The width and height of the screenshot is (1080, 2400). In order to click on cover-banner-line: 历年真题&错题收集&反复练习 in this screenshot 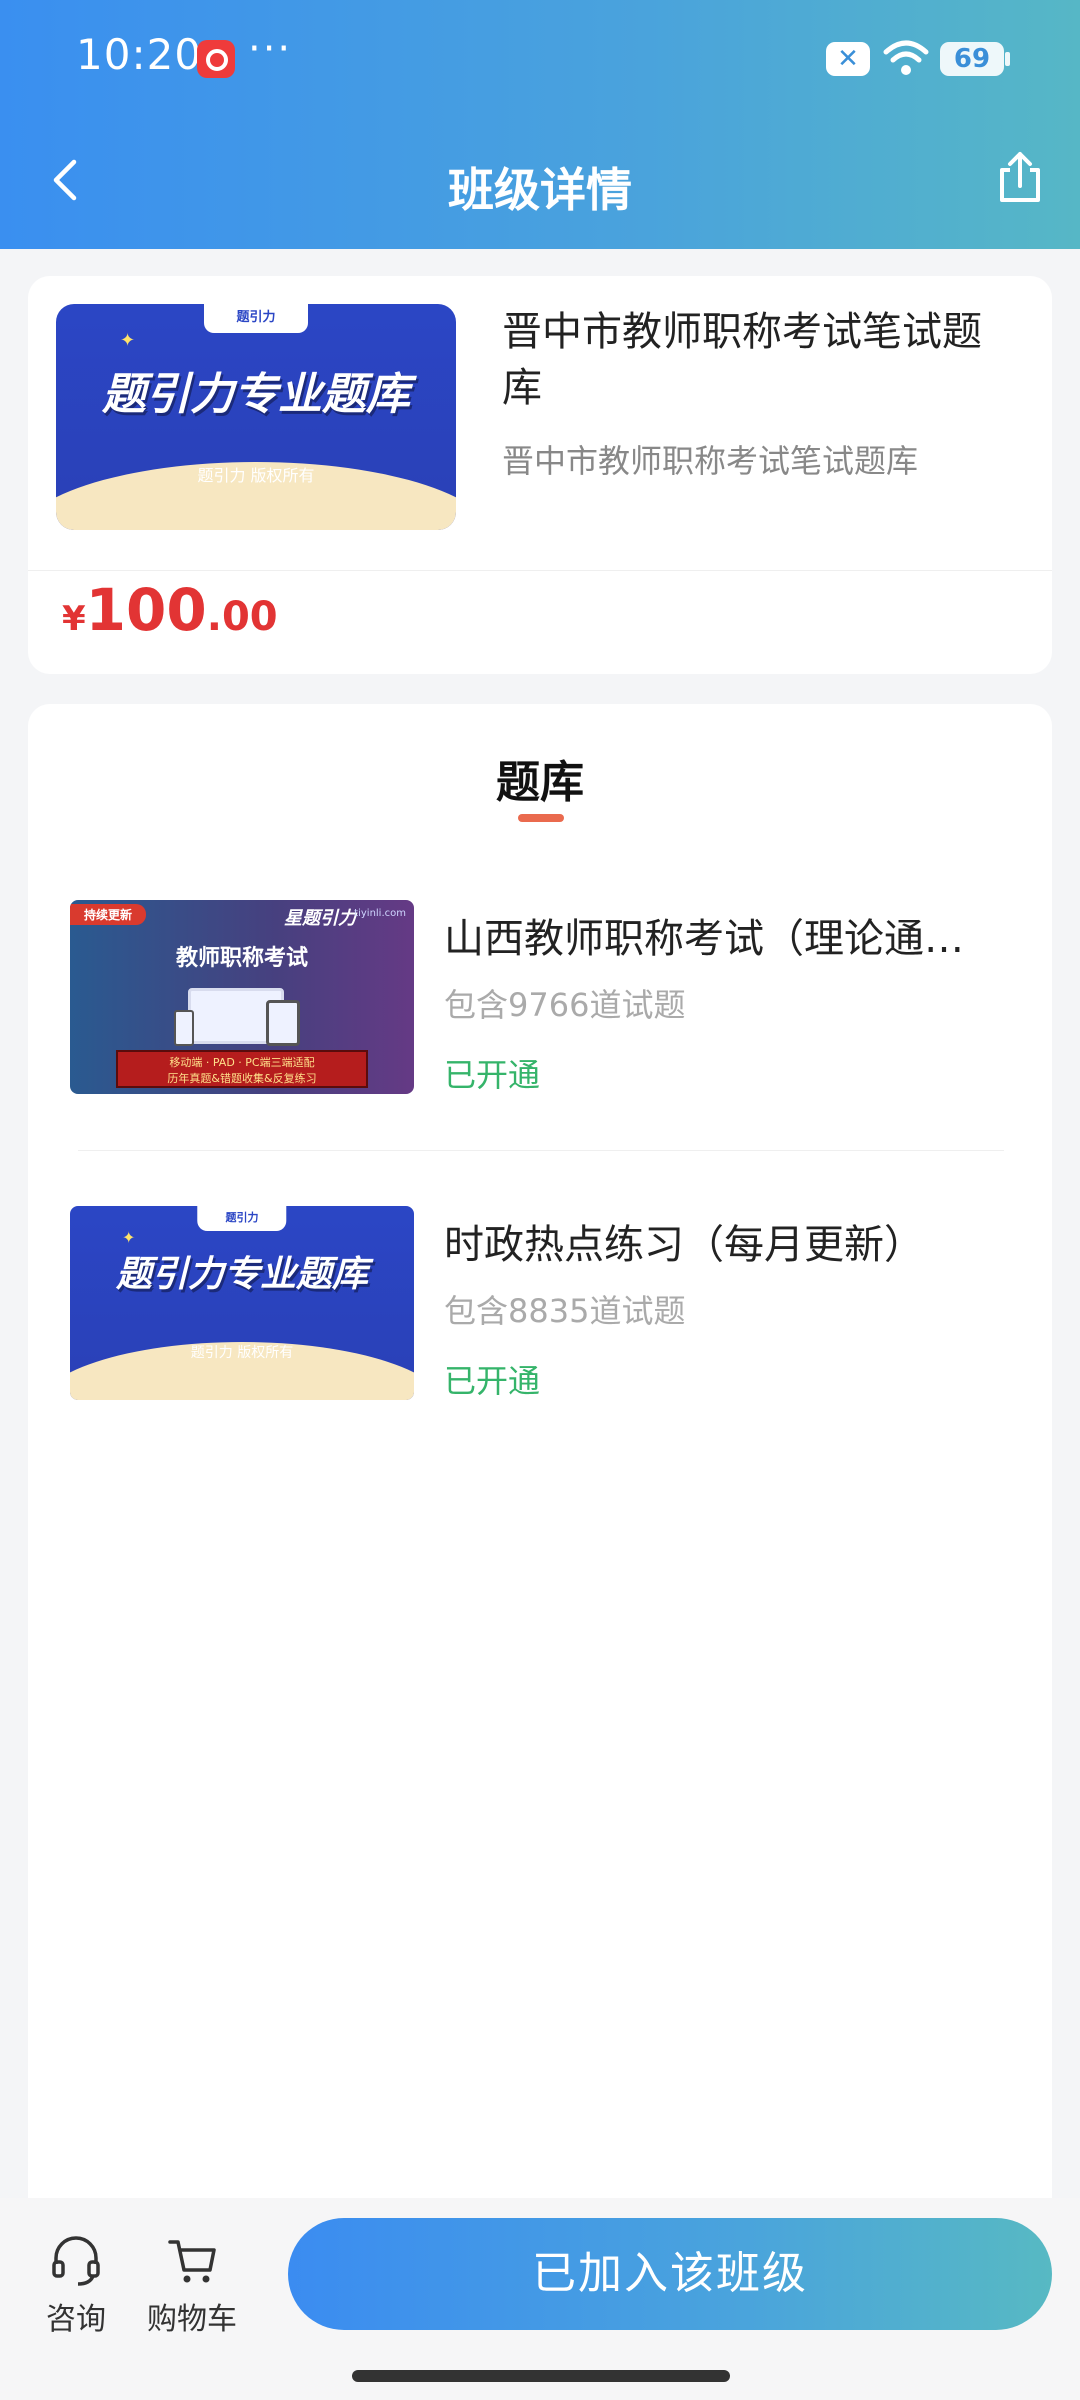, I will do `click(242, 1078)`.